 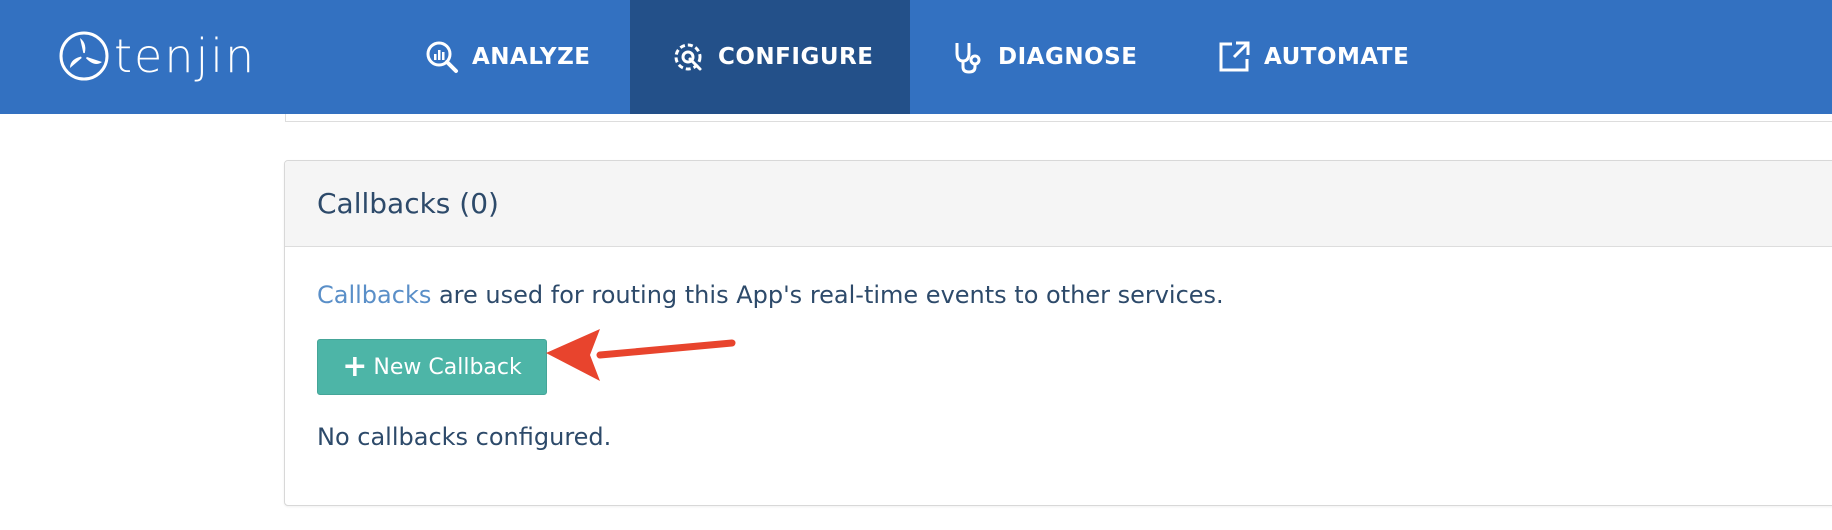 What do you see at coordinates (447, 367) in the screenshot?
I see `new-callback-label: New Callback` at bounding box center [447, 367].